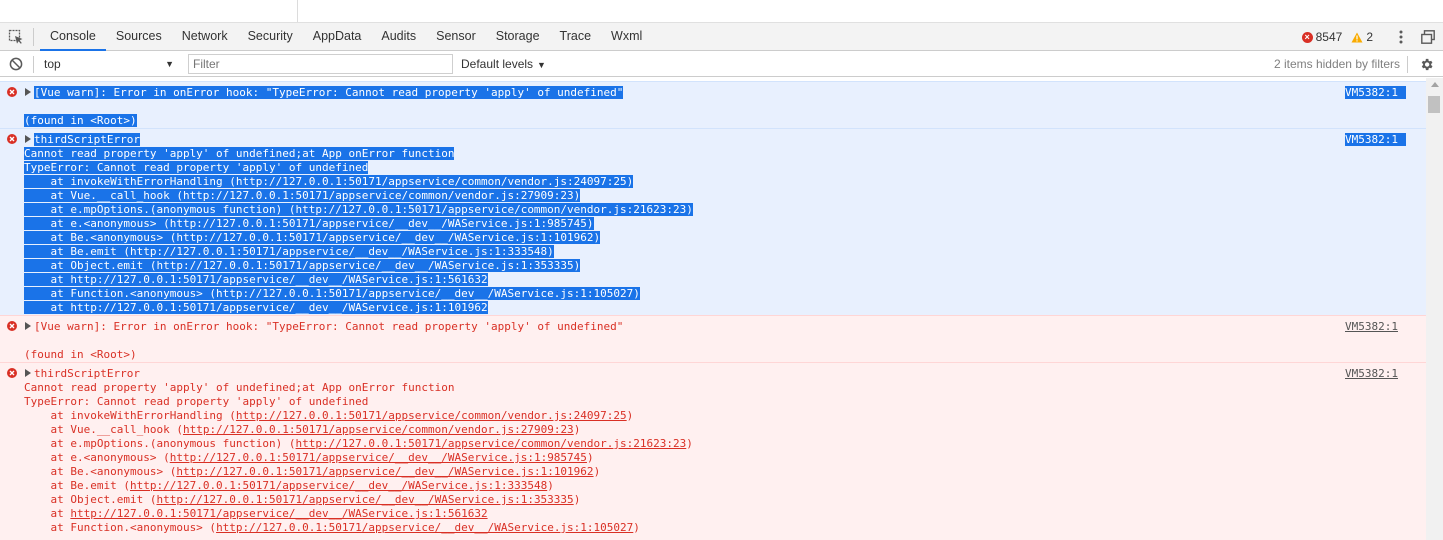 This screenshot has height=540, width=1443. Describe the element at coordinates (80, 120) in the screenshot. I see `message-line-text: (found in <Root>)` at that location.